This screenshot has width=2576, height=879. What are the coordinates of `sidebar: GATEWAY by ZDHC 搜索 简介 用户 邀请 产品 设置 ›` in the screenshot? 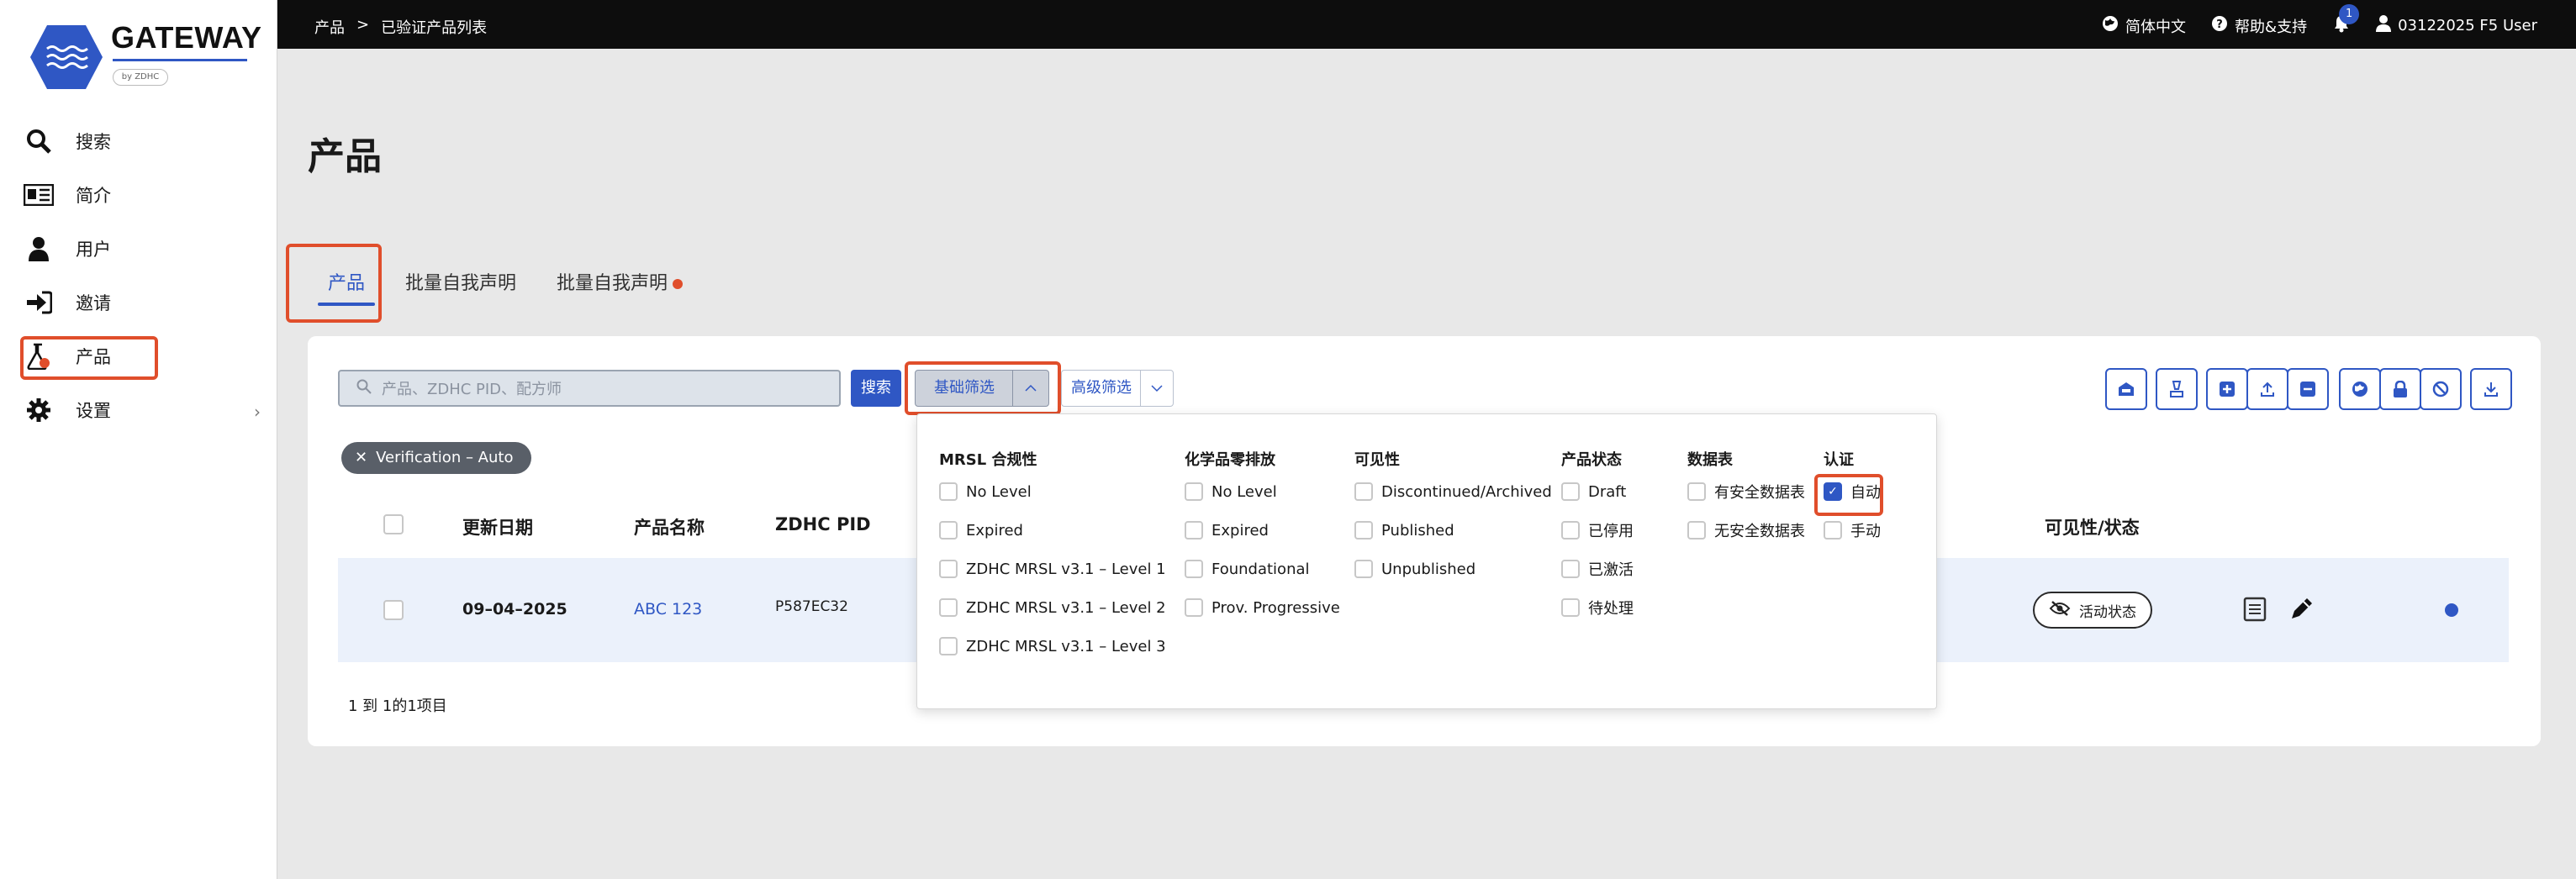 It's located at (139, 439).